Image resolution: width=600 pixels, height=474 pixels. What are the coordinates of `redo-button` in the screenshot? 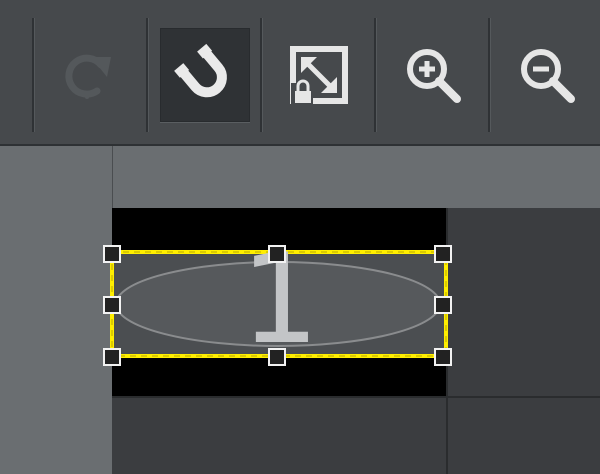 It's located at (89, 75).